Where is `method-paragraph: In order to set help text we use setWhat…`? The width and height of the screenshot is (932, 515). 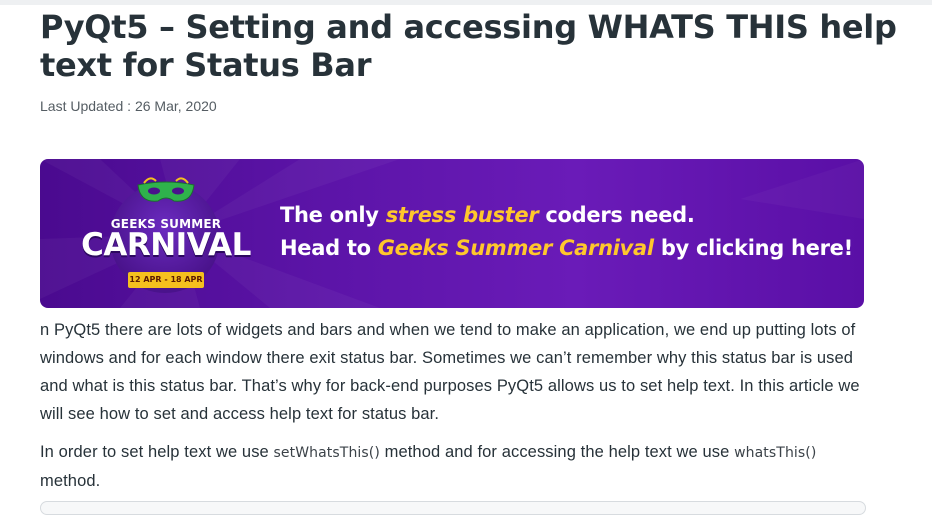 method-paragraph: In order to set help text we use setWhat… is located at coordinates (428, 466).